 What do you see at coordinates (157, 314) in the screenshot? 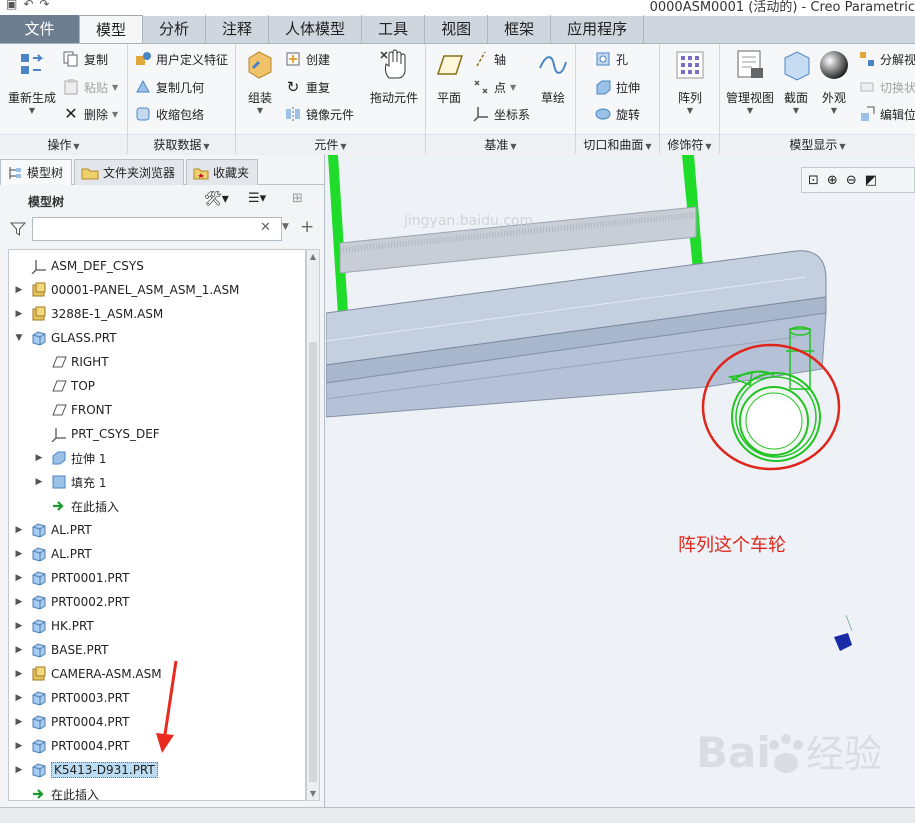
I see `tree-row: ▶ 3288E-1_ASM.ASM` at bounding box center [157, 314].